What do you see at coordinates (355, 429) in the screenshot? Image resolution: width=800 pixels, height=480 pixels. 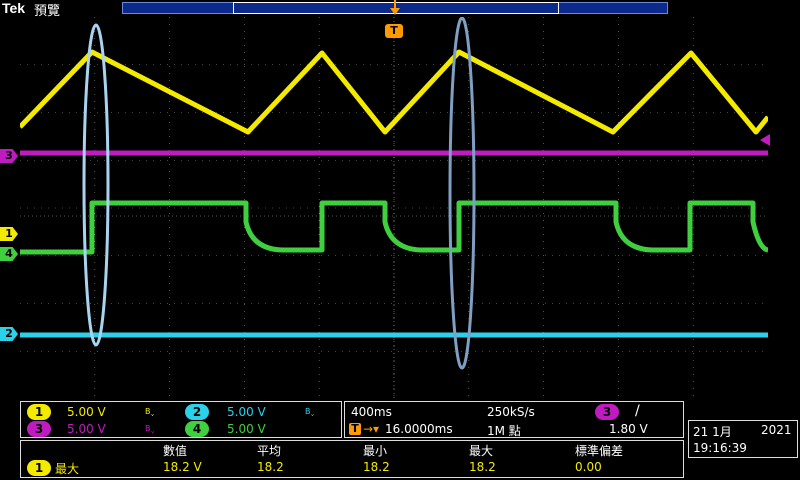 I see `trigger-pos-icon: T` at bounding box center [355, 429].